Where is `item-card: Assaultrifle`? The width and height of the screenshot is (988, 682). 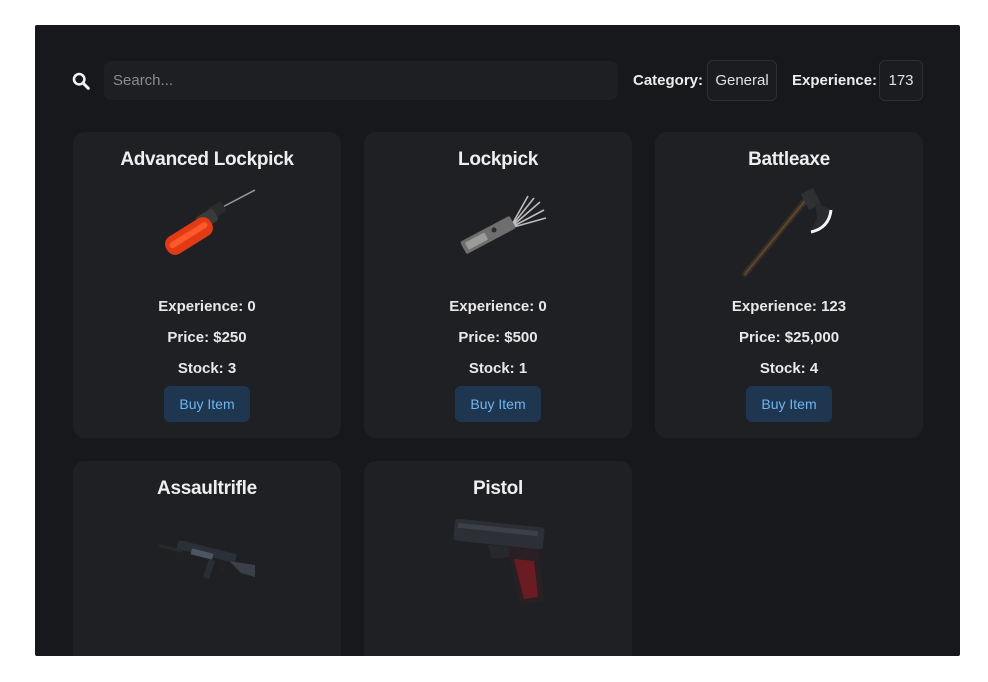 item-card: Assaultrifle is located at coordinates (207, 558).